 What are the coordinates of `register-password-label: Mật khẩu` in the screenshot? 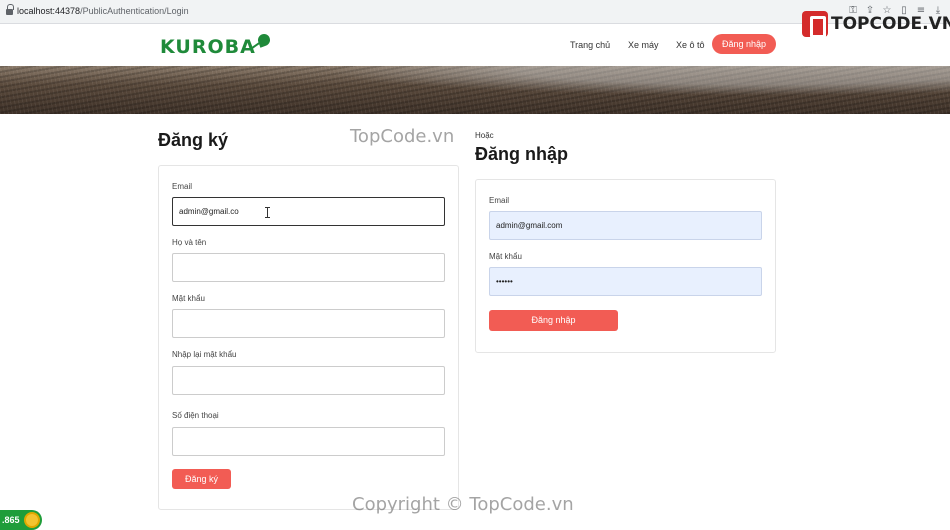 It's located at (188, 298).